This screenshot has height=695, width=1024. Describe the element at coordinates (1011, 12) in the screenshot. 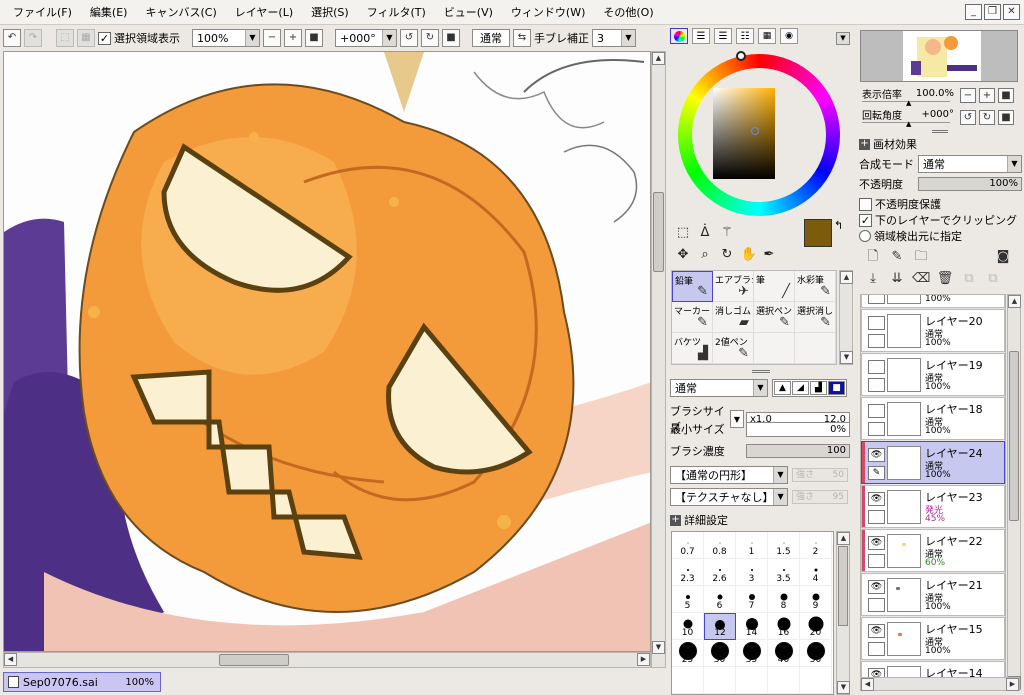

I see `close-button: ✕` at that location.